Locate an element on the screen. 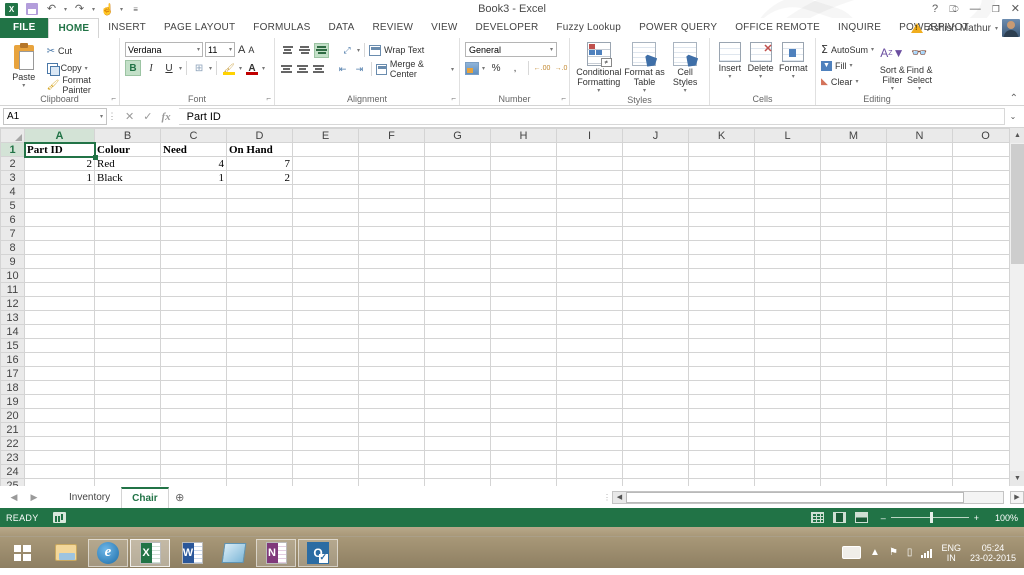 This screenshot has width=1024, height=575. cell-J21 is located at coordinates (655, 429).